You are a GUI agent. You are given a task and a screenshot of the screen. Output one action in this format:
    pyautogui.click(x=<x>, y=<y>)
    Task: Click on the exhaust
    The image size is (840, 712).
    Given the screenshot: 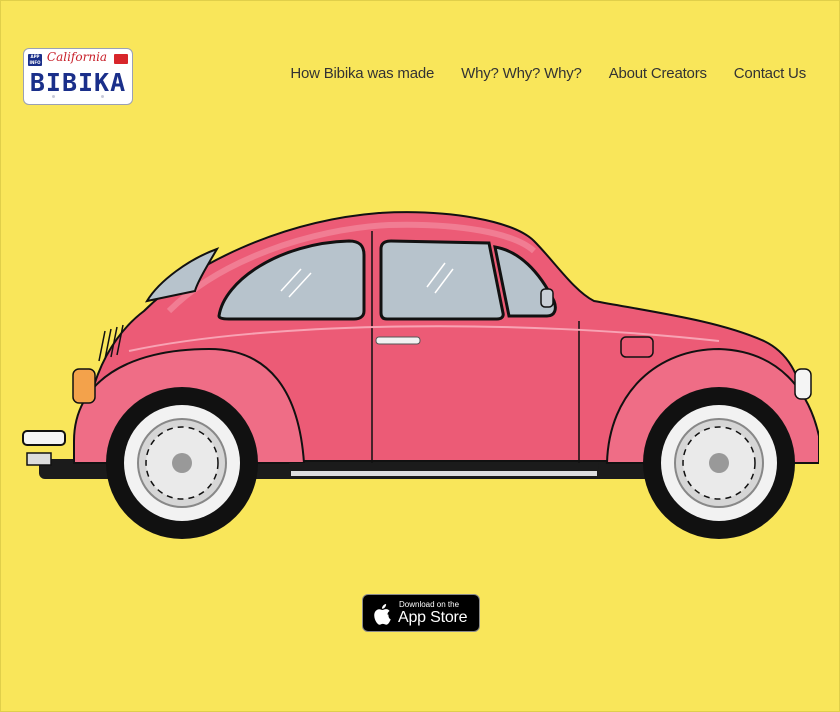 What is the action you would take?
    pyautogui.click(x=39, y=459)
    